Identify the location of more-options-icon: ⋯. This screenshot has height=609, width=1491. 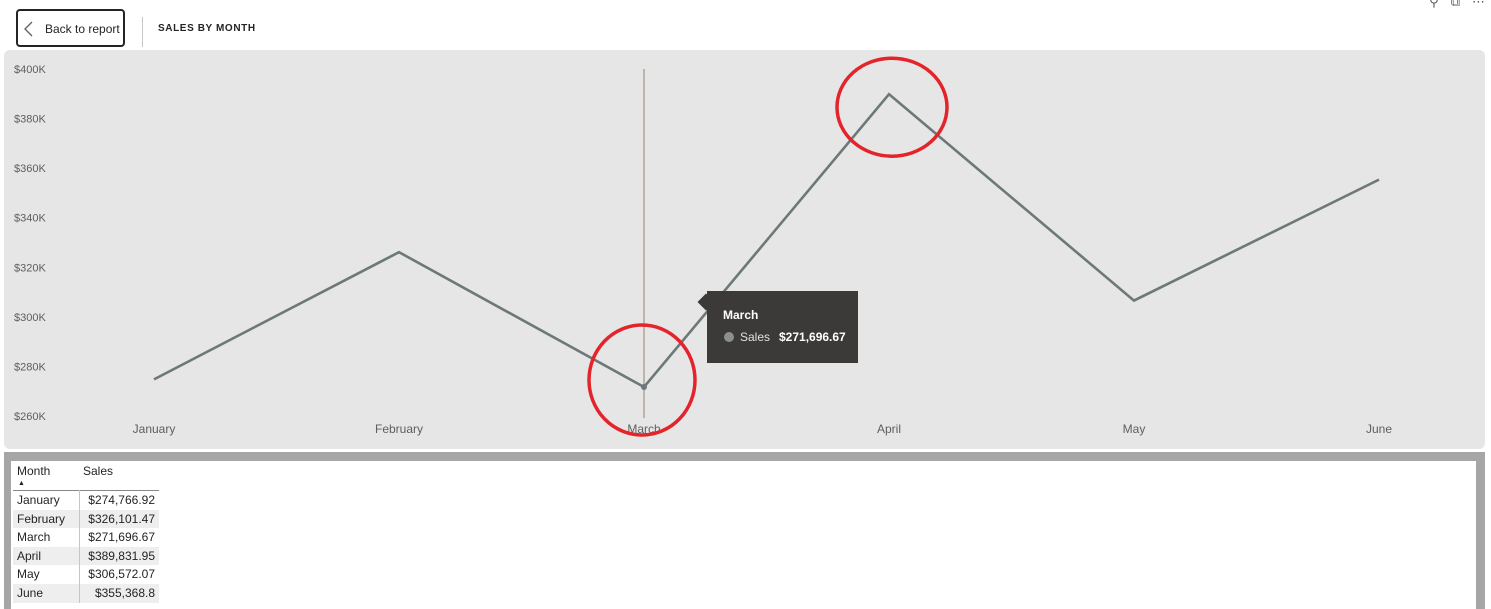
(1478, 5).